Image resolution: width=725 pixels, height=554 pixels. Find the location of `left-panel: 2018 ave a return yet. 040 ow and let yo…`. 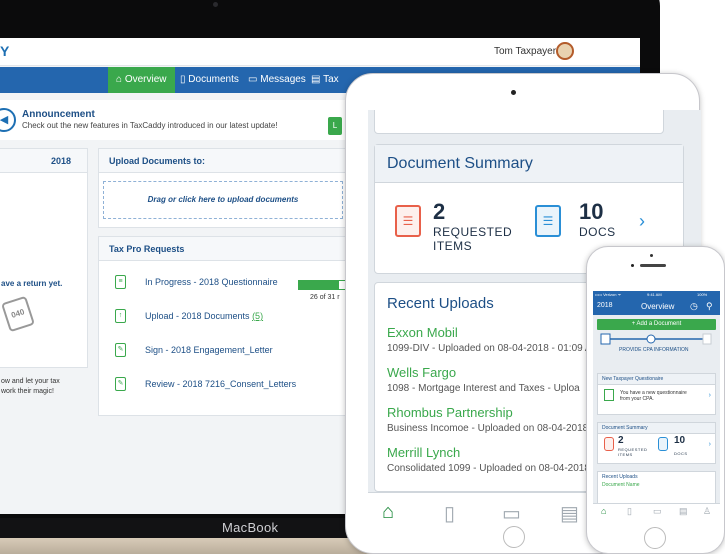

left-panel: 2018 ave a return yet. 040 ow and let yo… is located at coordinates (44, 271).